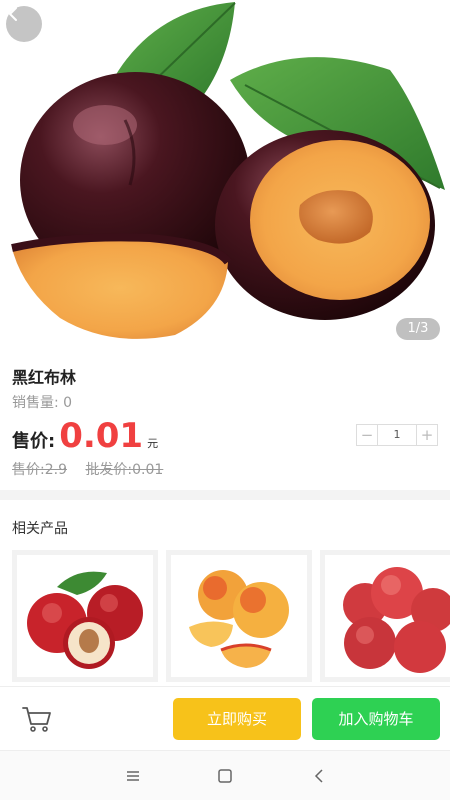 This screenshot has width=450, height=800. I want to click on wholesale-price: 批发价:0.01, so click(124, 470).